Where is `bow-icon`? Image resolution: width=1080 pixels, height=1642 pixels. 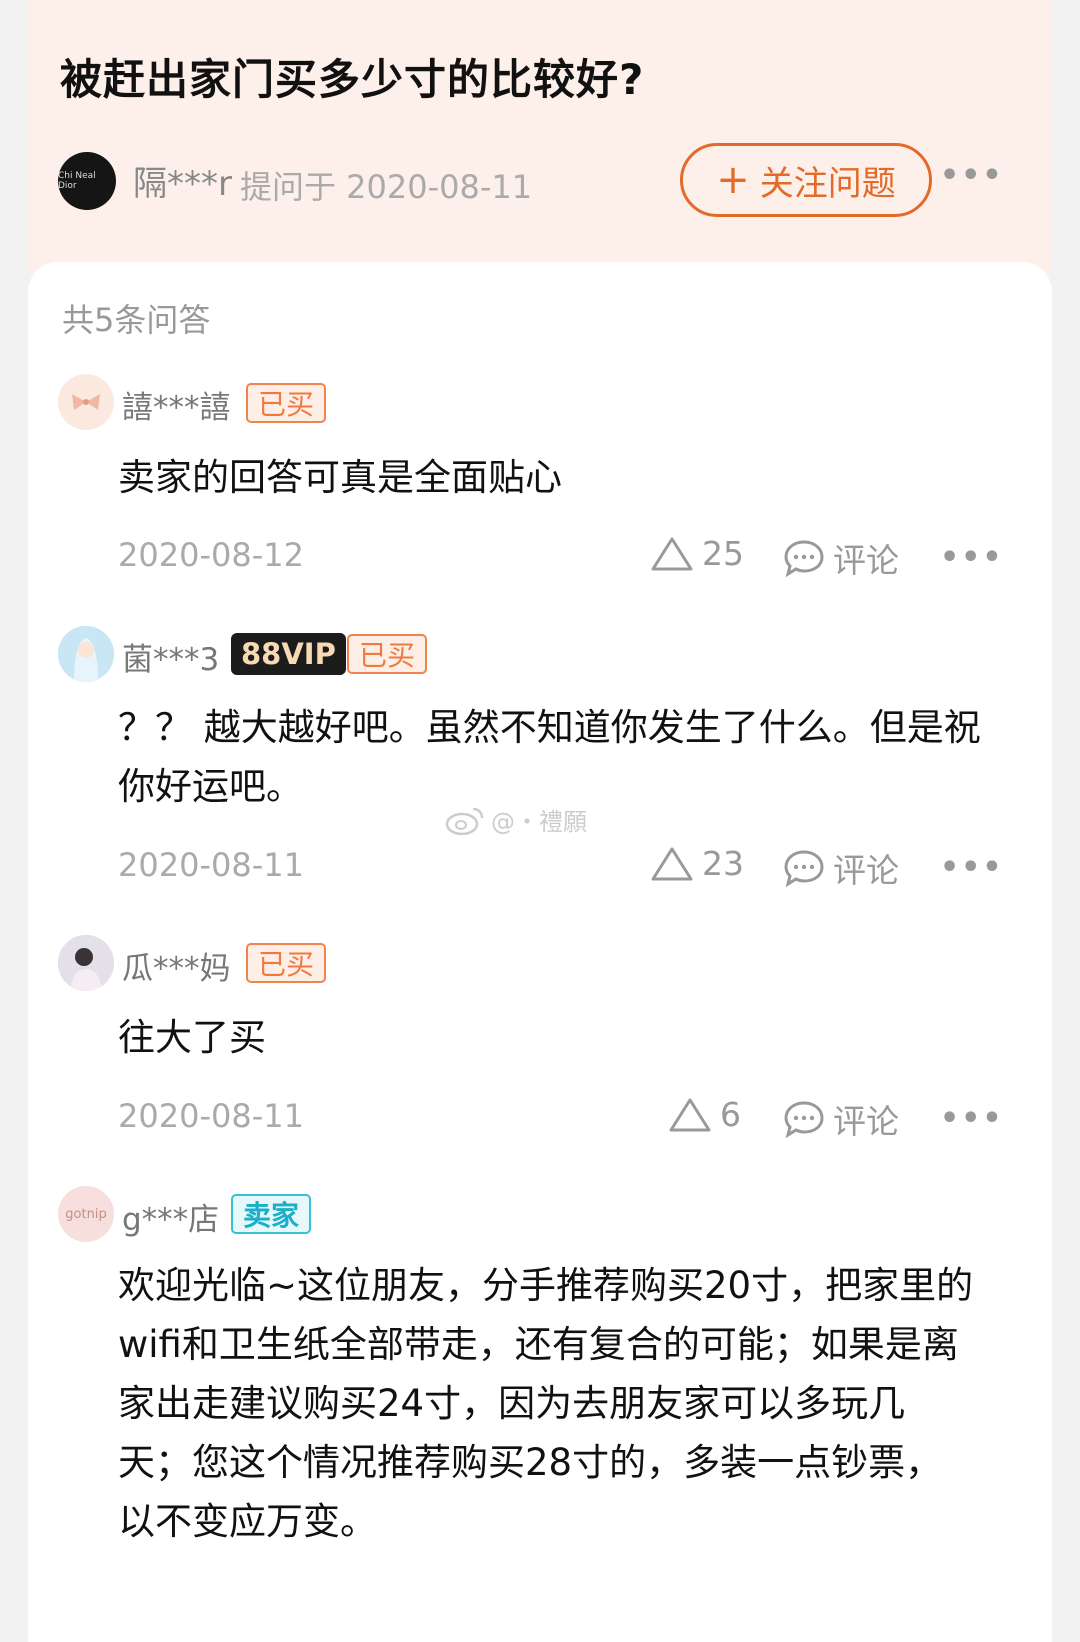
bow-icon is located at coordinates (86, 402).